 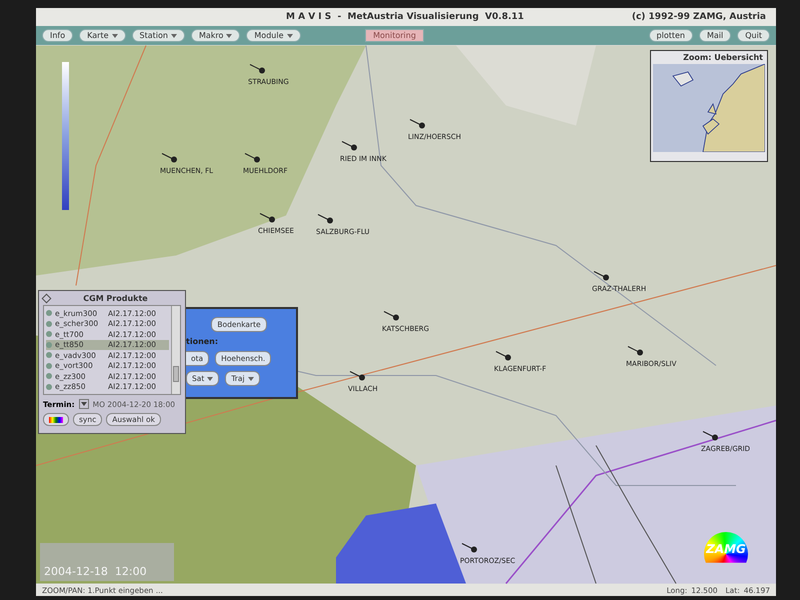 I want to click on scroll-thumb, so click(x=176, y=374).